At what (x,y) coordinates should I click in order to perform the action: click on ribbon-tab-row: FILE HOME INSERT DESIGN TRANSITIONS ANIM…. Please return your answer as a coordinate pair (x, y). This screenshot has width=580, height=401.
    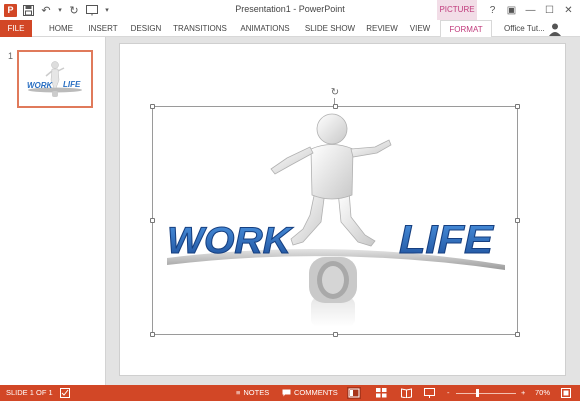
    Looking at the image, I should click on (290, 29).